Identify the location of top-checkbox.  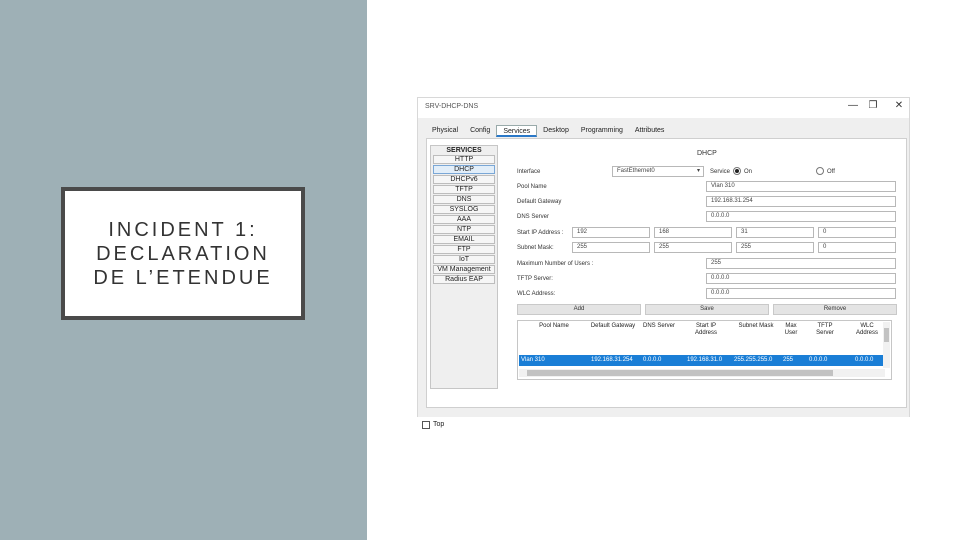
(426, 425).